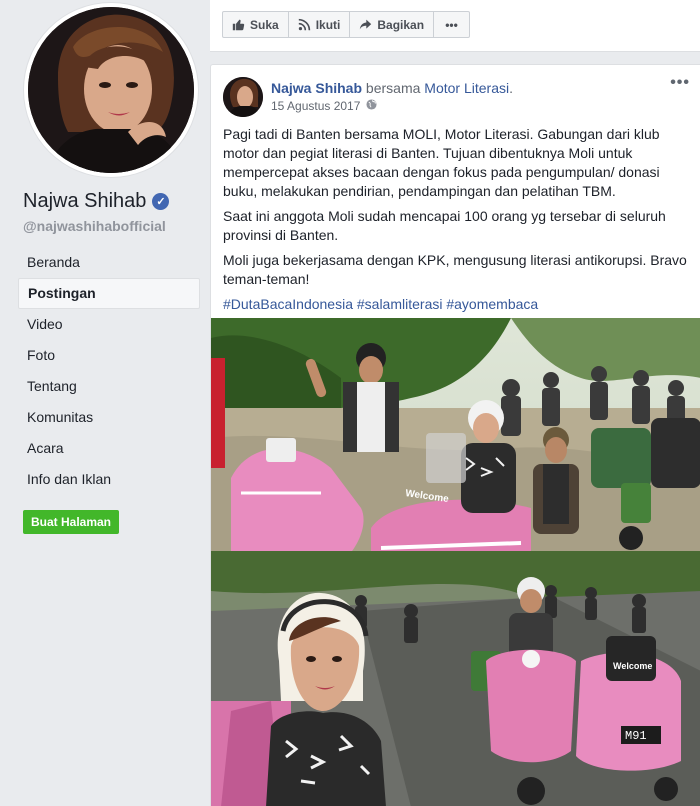 This screenshot has width=700, height=806. I want to click on follow-page-button: Ikuti, so click(319, 24).